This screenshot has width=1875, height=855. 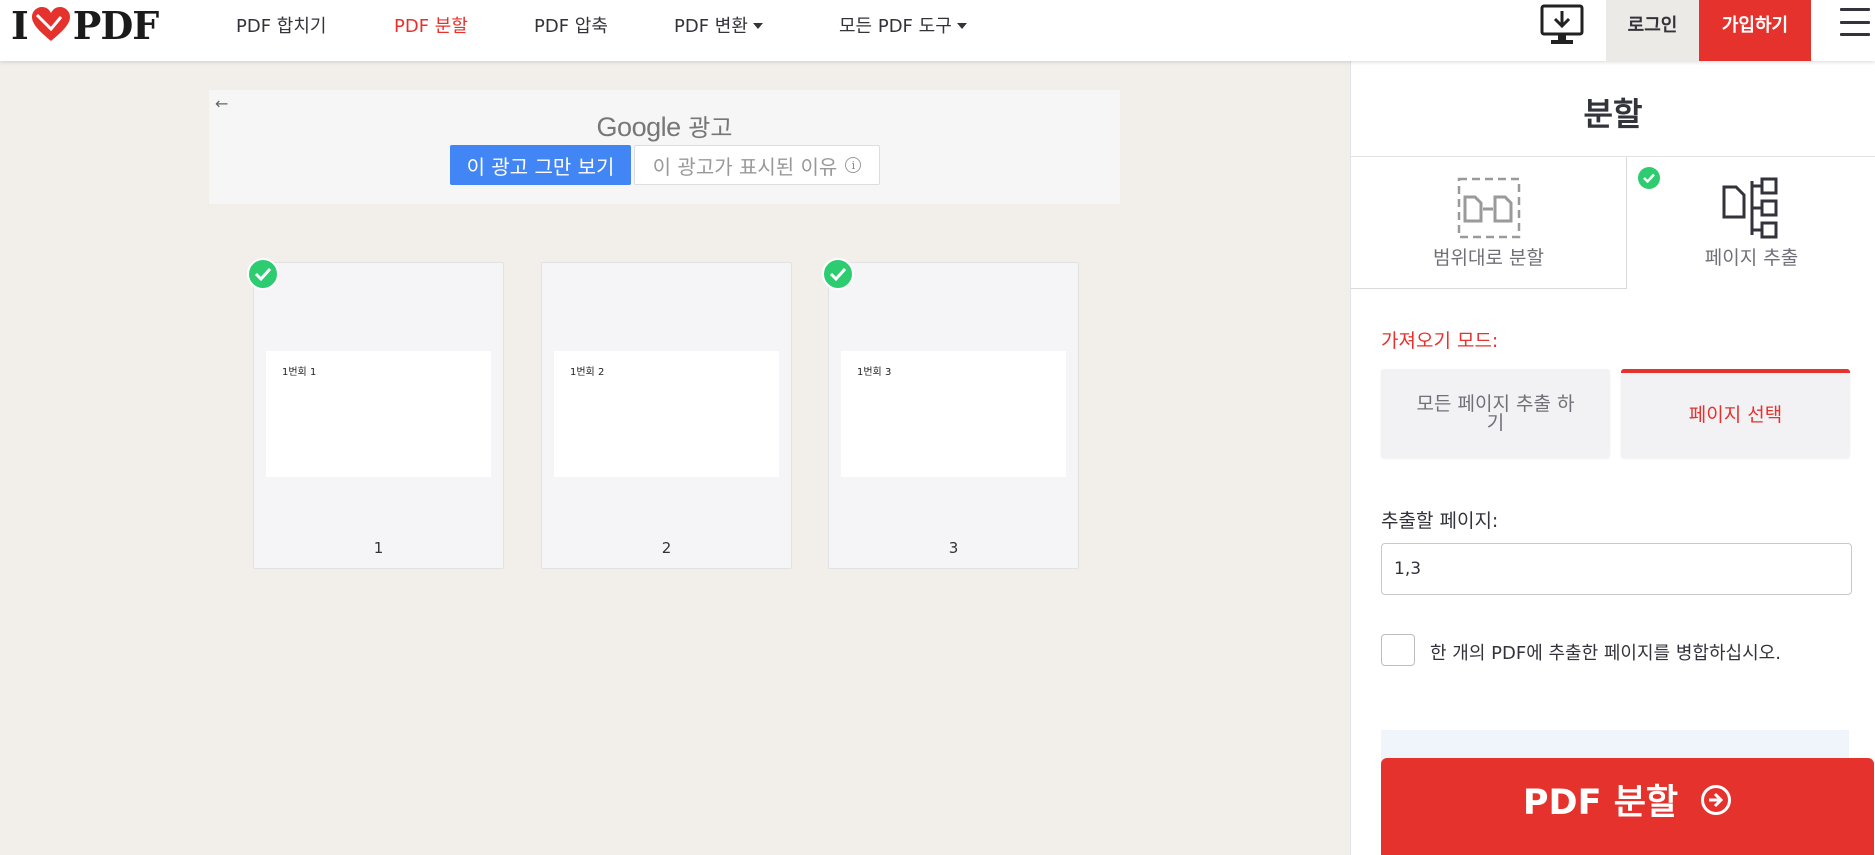 I want to click on menu-icon, so click(x=1855, y=22).